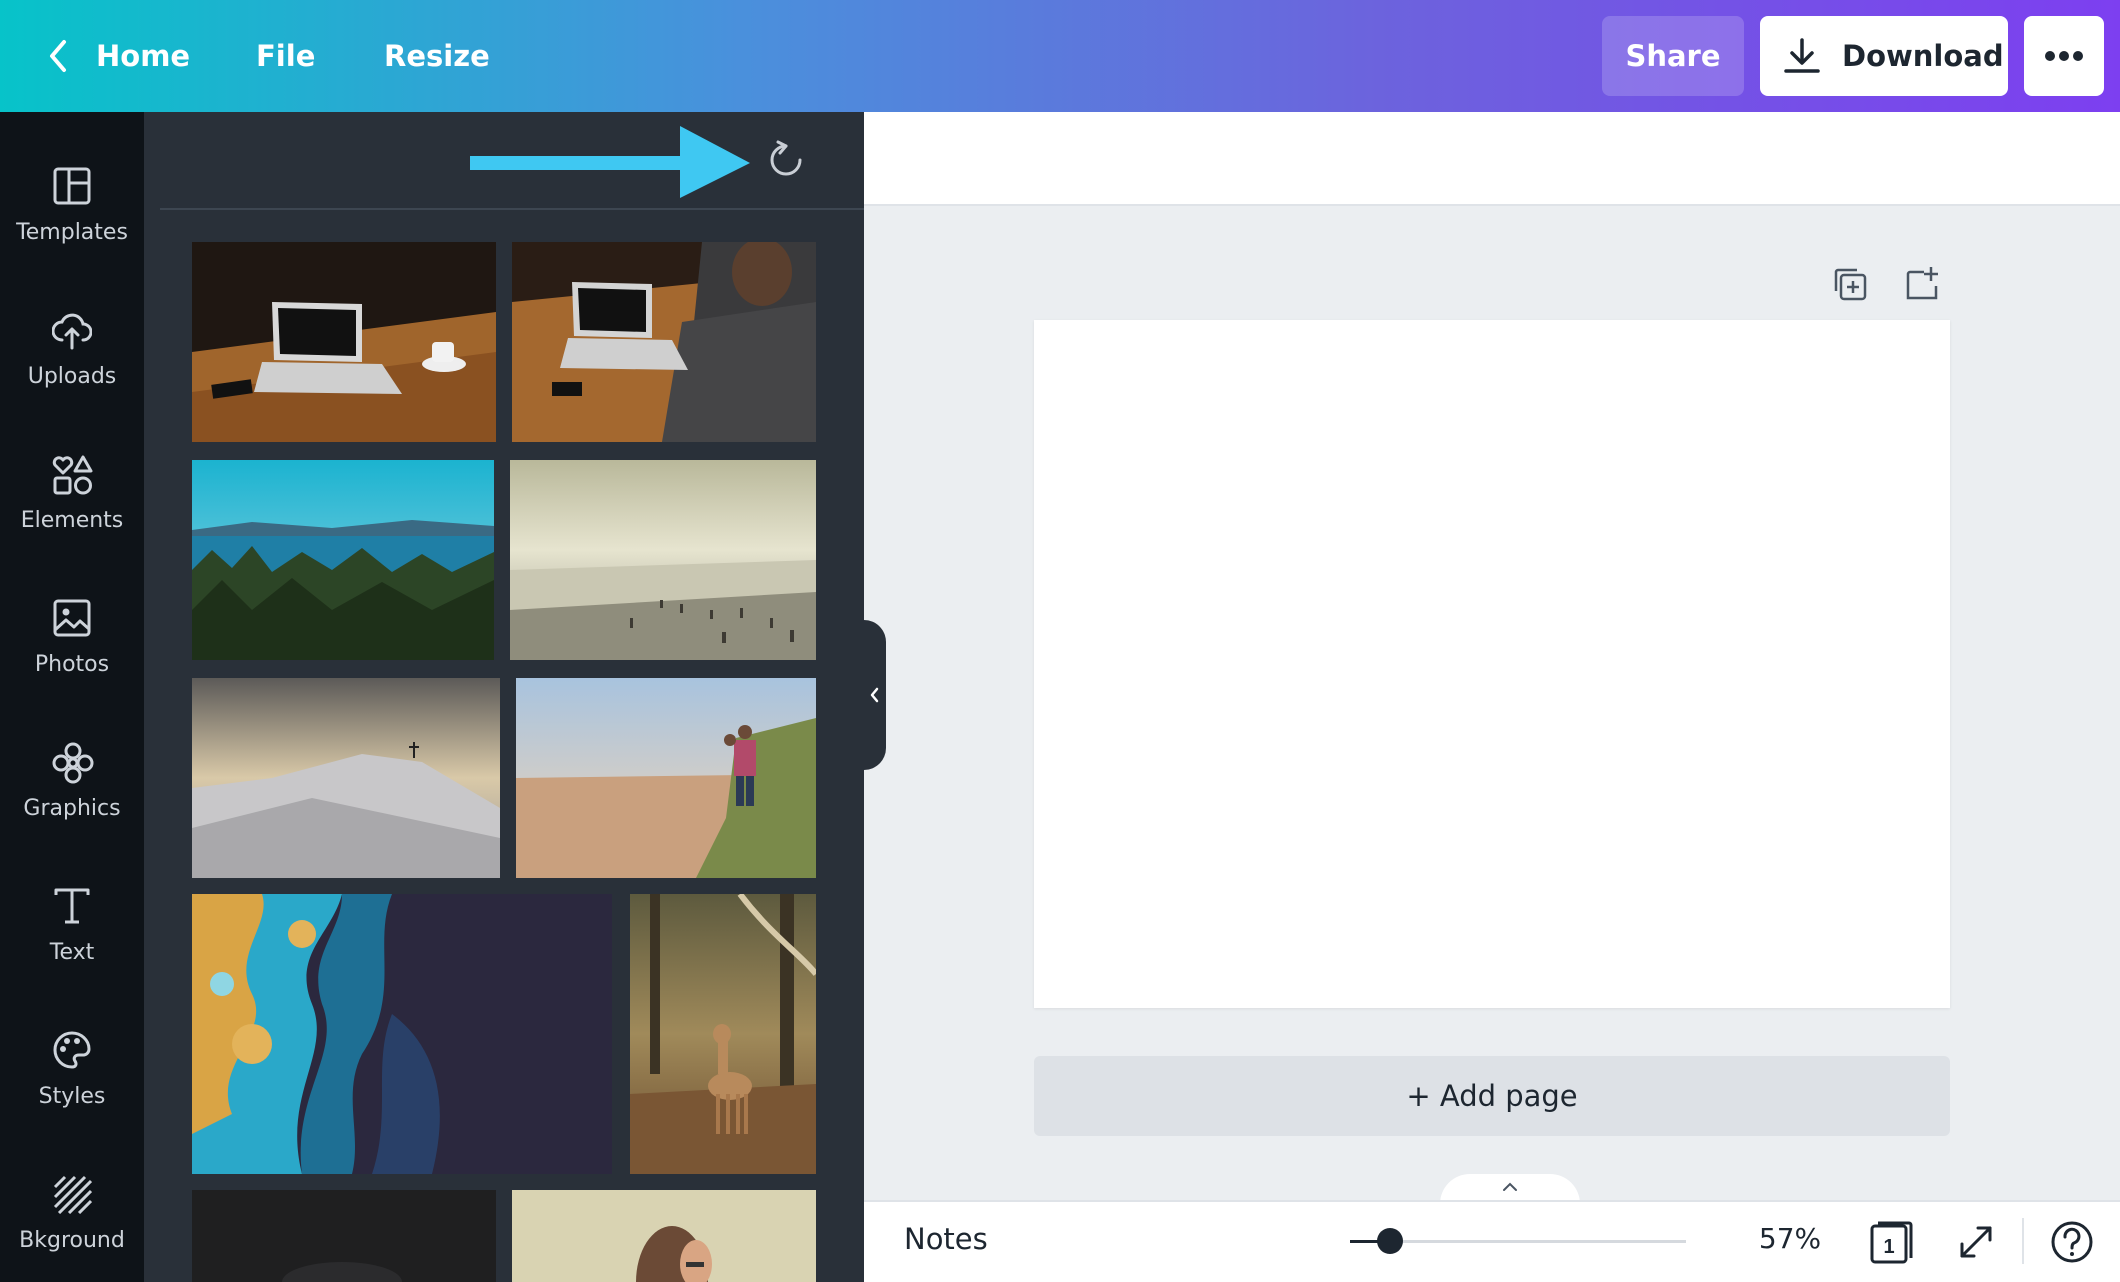 The image size is (2120, 1282). I want to click on add-page-button: + Add page, so click(1492, 1096).